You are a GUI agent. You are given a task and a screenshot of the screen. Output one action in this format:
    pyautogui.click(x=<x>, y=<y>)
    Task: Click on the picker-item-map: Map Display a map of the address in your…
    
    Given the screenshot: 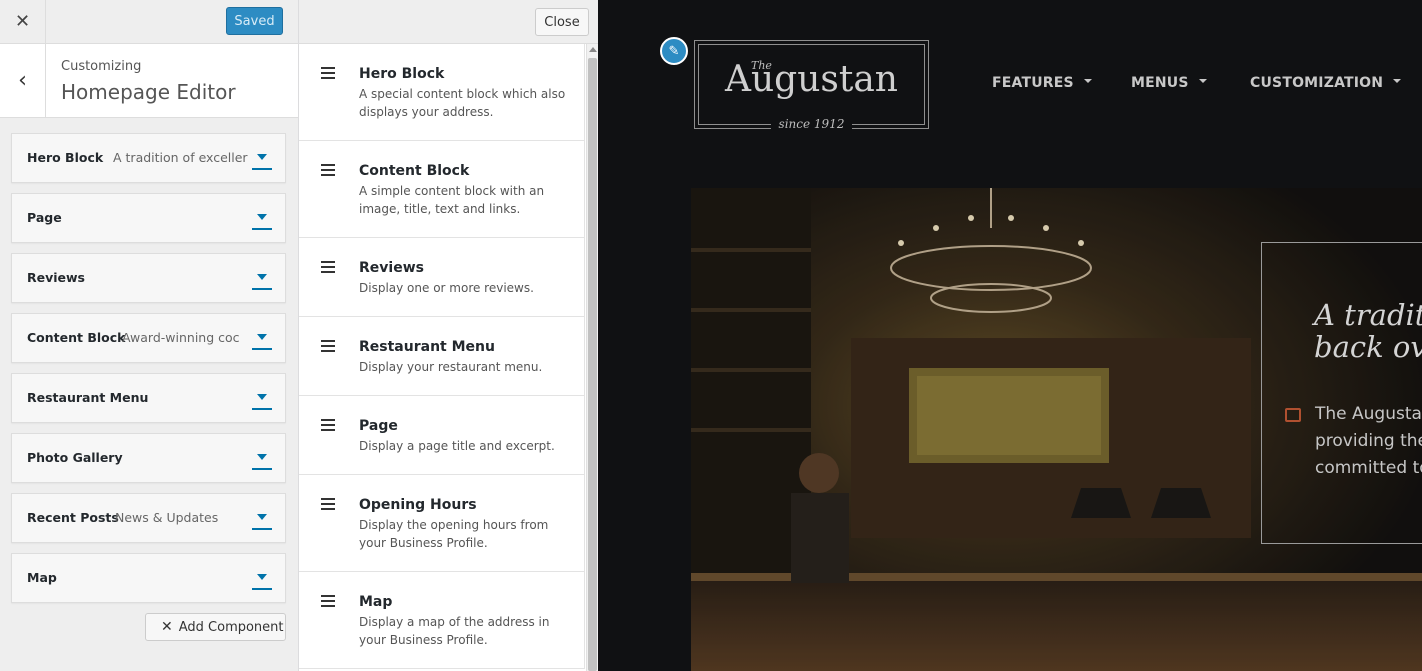 What is the action you would take?
    pyautogui.click(x=442, y=620)
    